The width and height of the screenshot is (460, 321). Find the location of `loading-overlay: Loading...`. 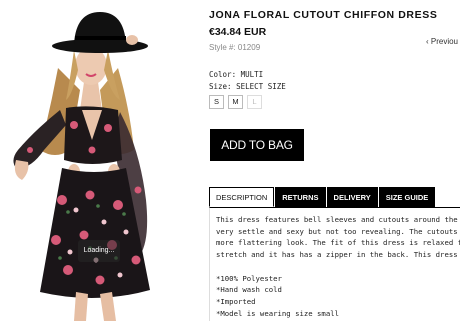

loading-overlay: Loading... is located at coordinates (99, 251).